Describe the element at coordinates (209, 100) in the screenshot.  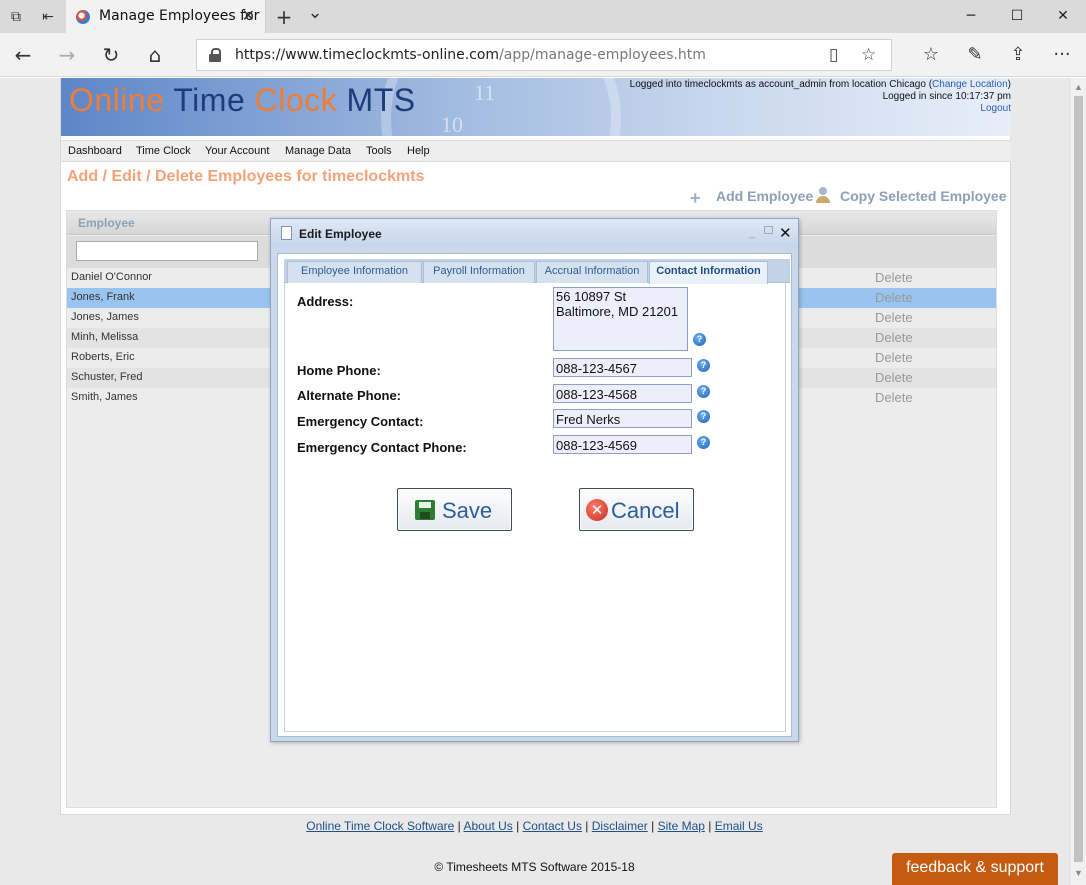
I see `logo-word-time: Time` at that location.